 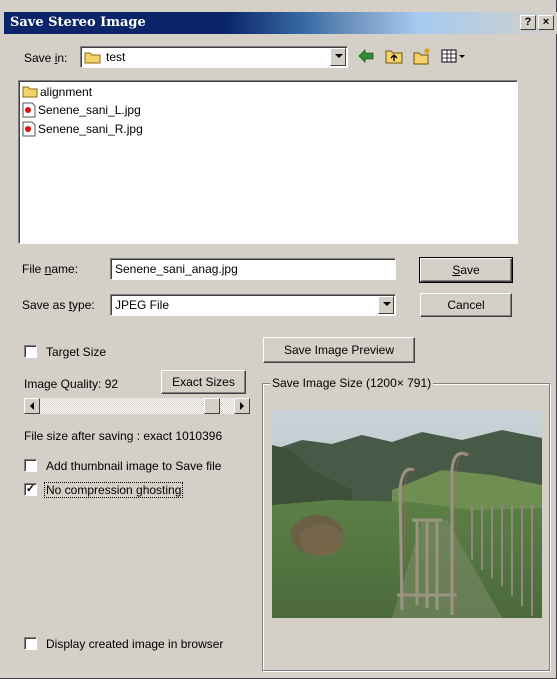 What do you see at coordinates (50, 269) in the screenshot?
I see `file-name-label: File name:` at bounding box center [50, 269].